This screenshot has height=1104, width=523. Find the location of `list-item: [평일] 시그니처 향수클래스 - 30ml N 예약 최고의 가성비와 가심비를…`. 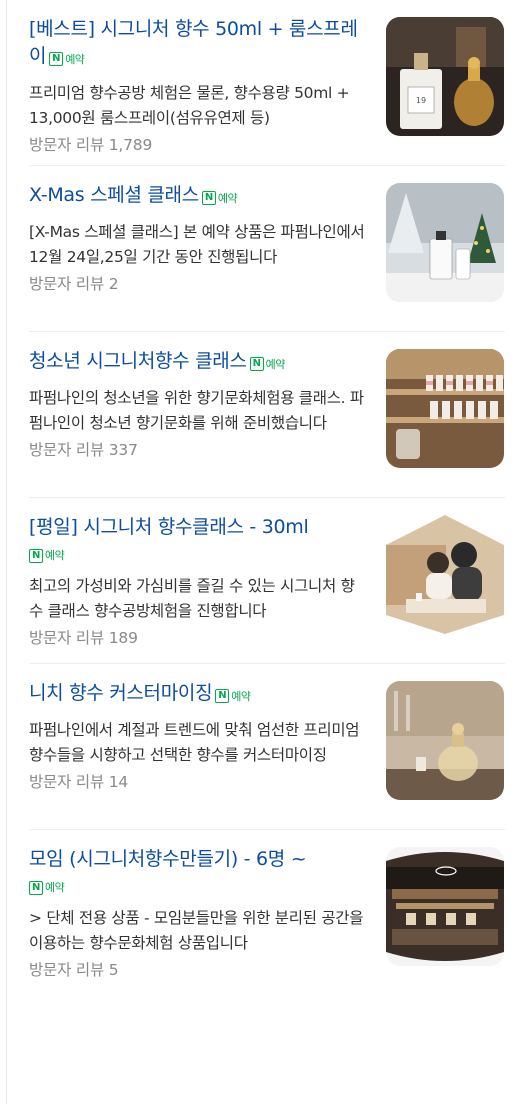

list-item: [평일] 시그니처 향수클래스 - 30ml N 예약 최고의 가성비와 가심비를… is located at coordinates (267, 581).